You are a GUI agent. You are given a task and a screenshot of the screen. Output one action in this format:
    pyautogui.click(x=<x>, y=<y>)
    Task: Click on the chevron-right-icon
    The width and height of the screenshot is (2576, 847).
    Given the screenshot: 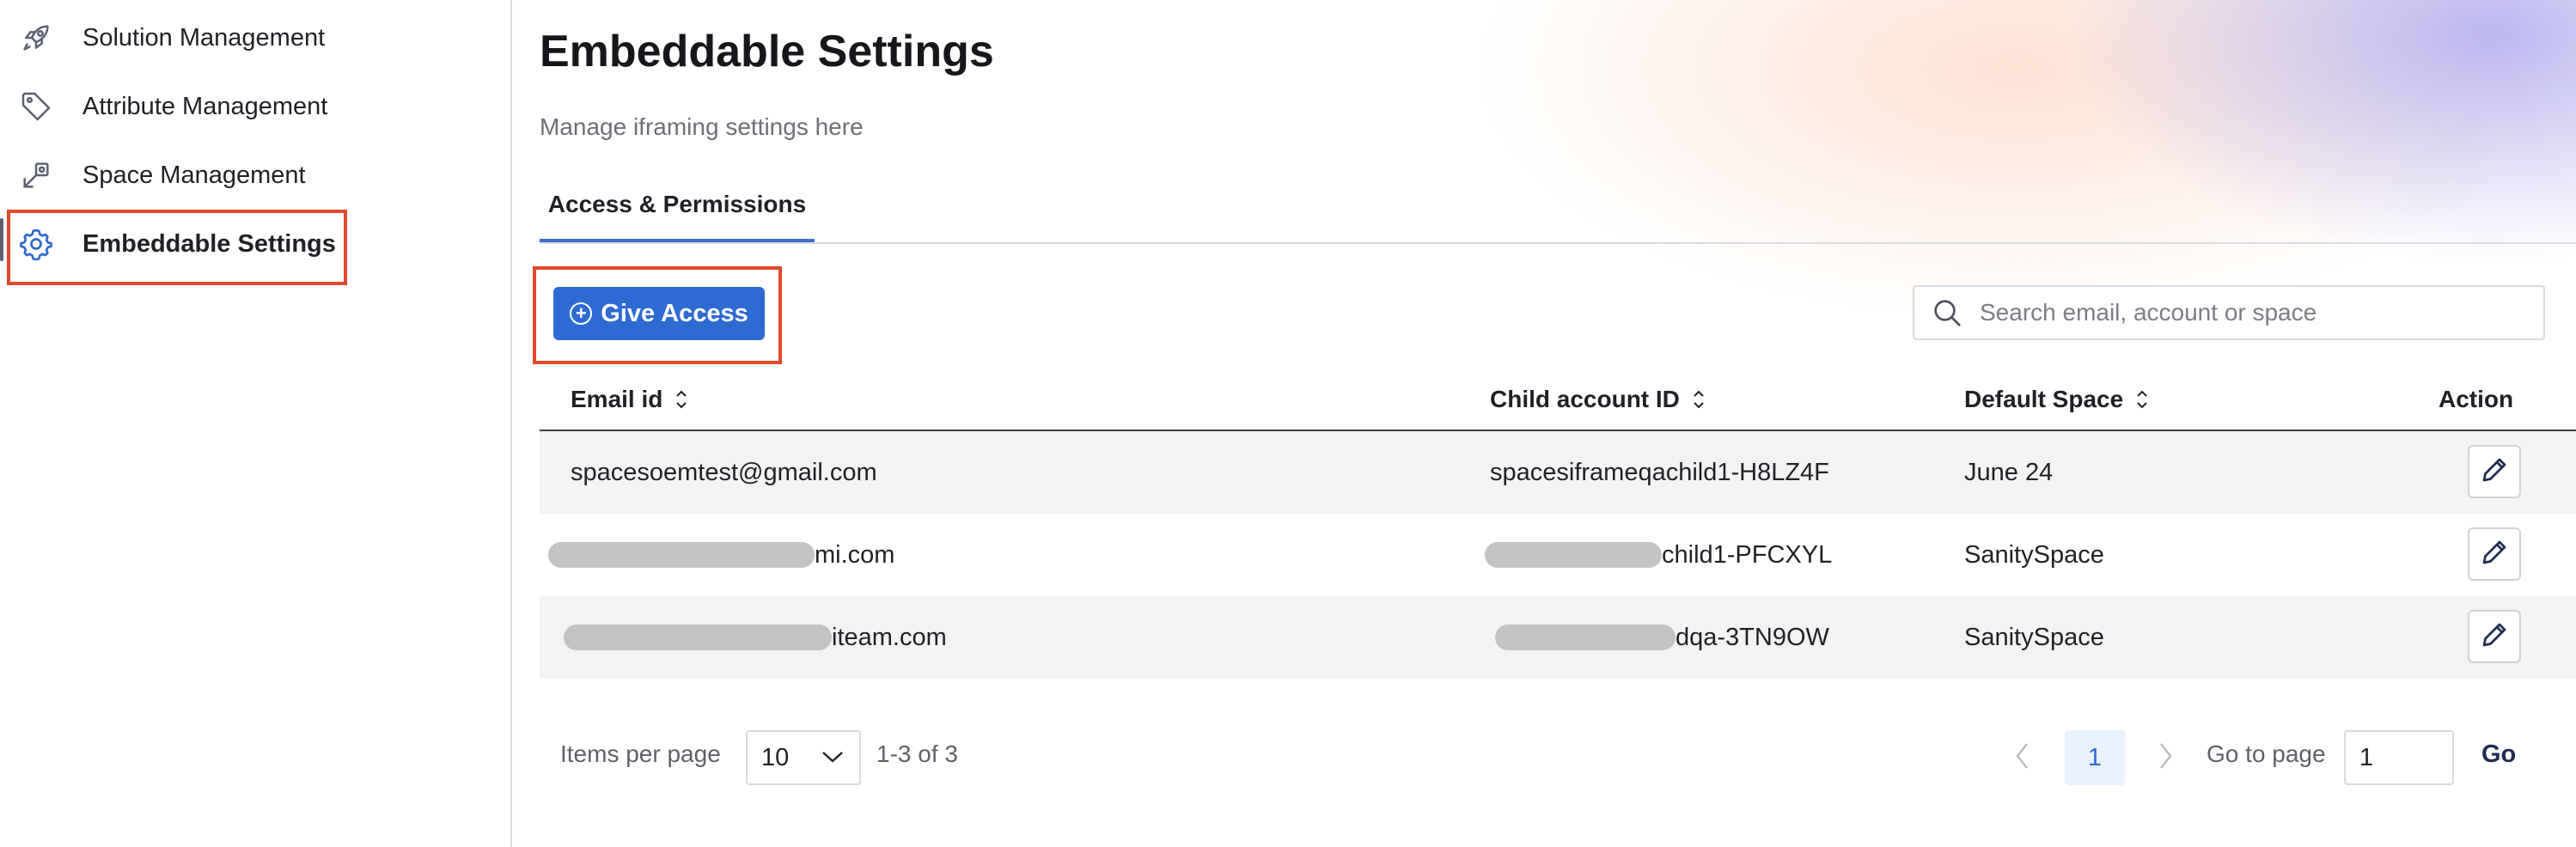 What is the action you would take?
    pyautogui.click(x=2165, y=758)
    